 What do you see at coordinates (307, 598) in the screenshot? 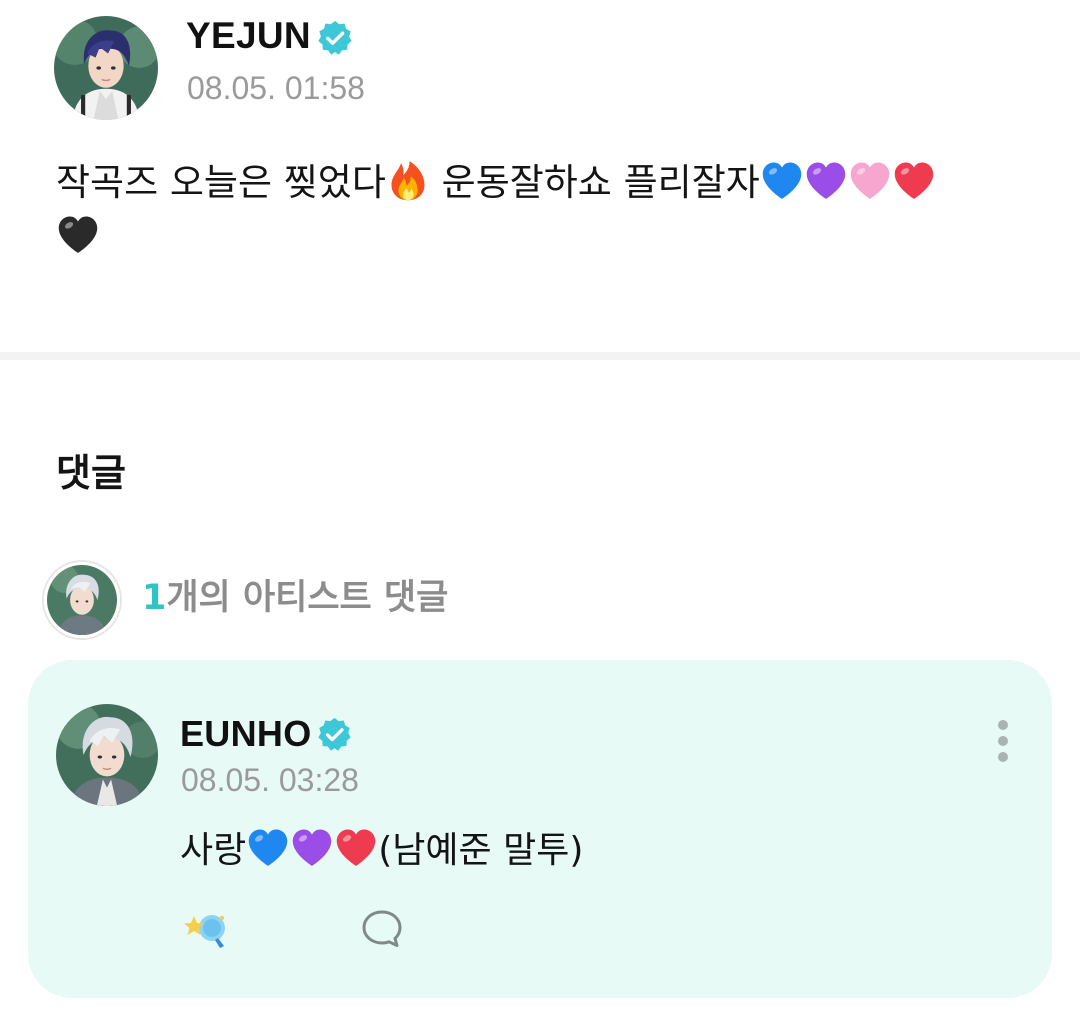
I see `artist-comment-label: 개의 아티스트 댓글` at bounding box center [307, 598].